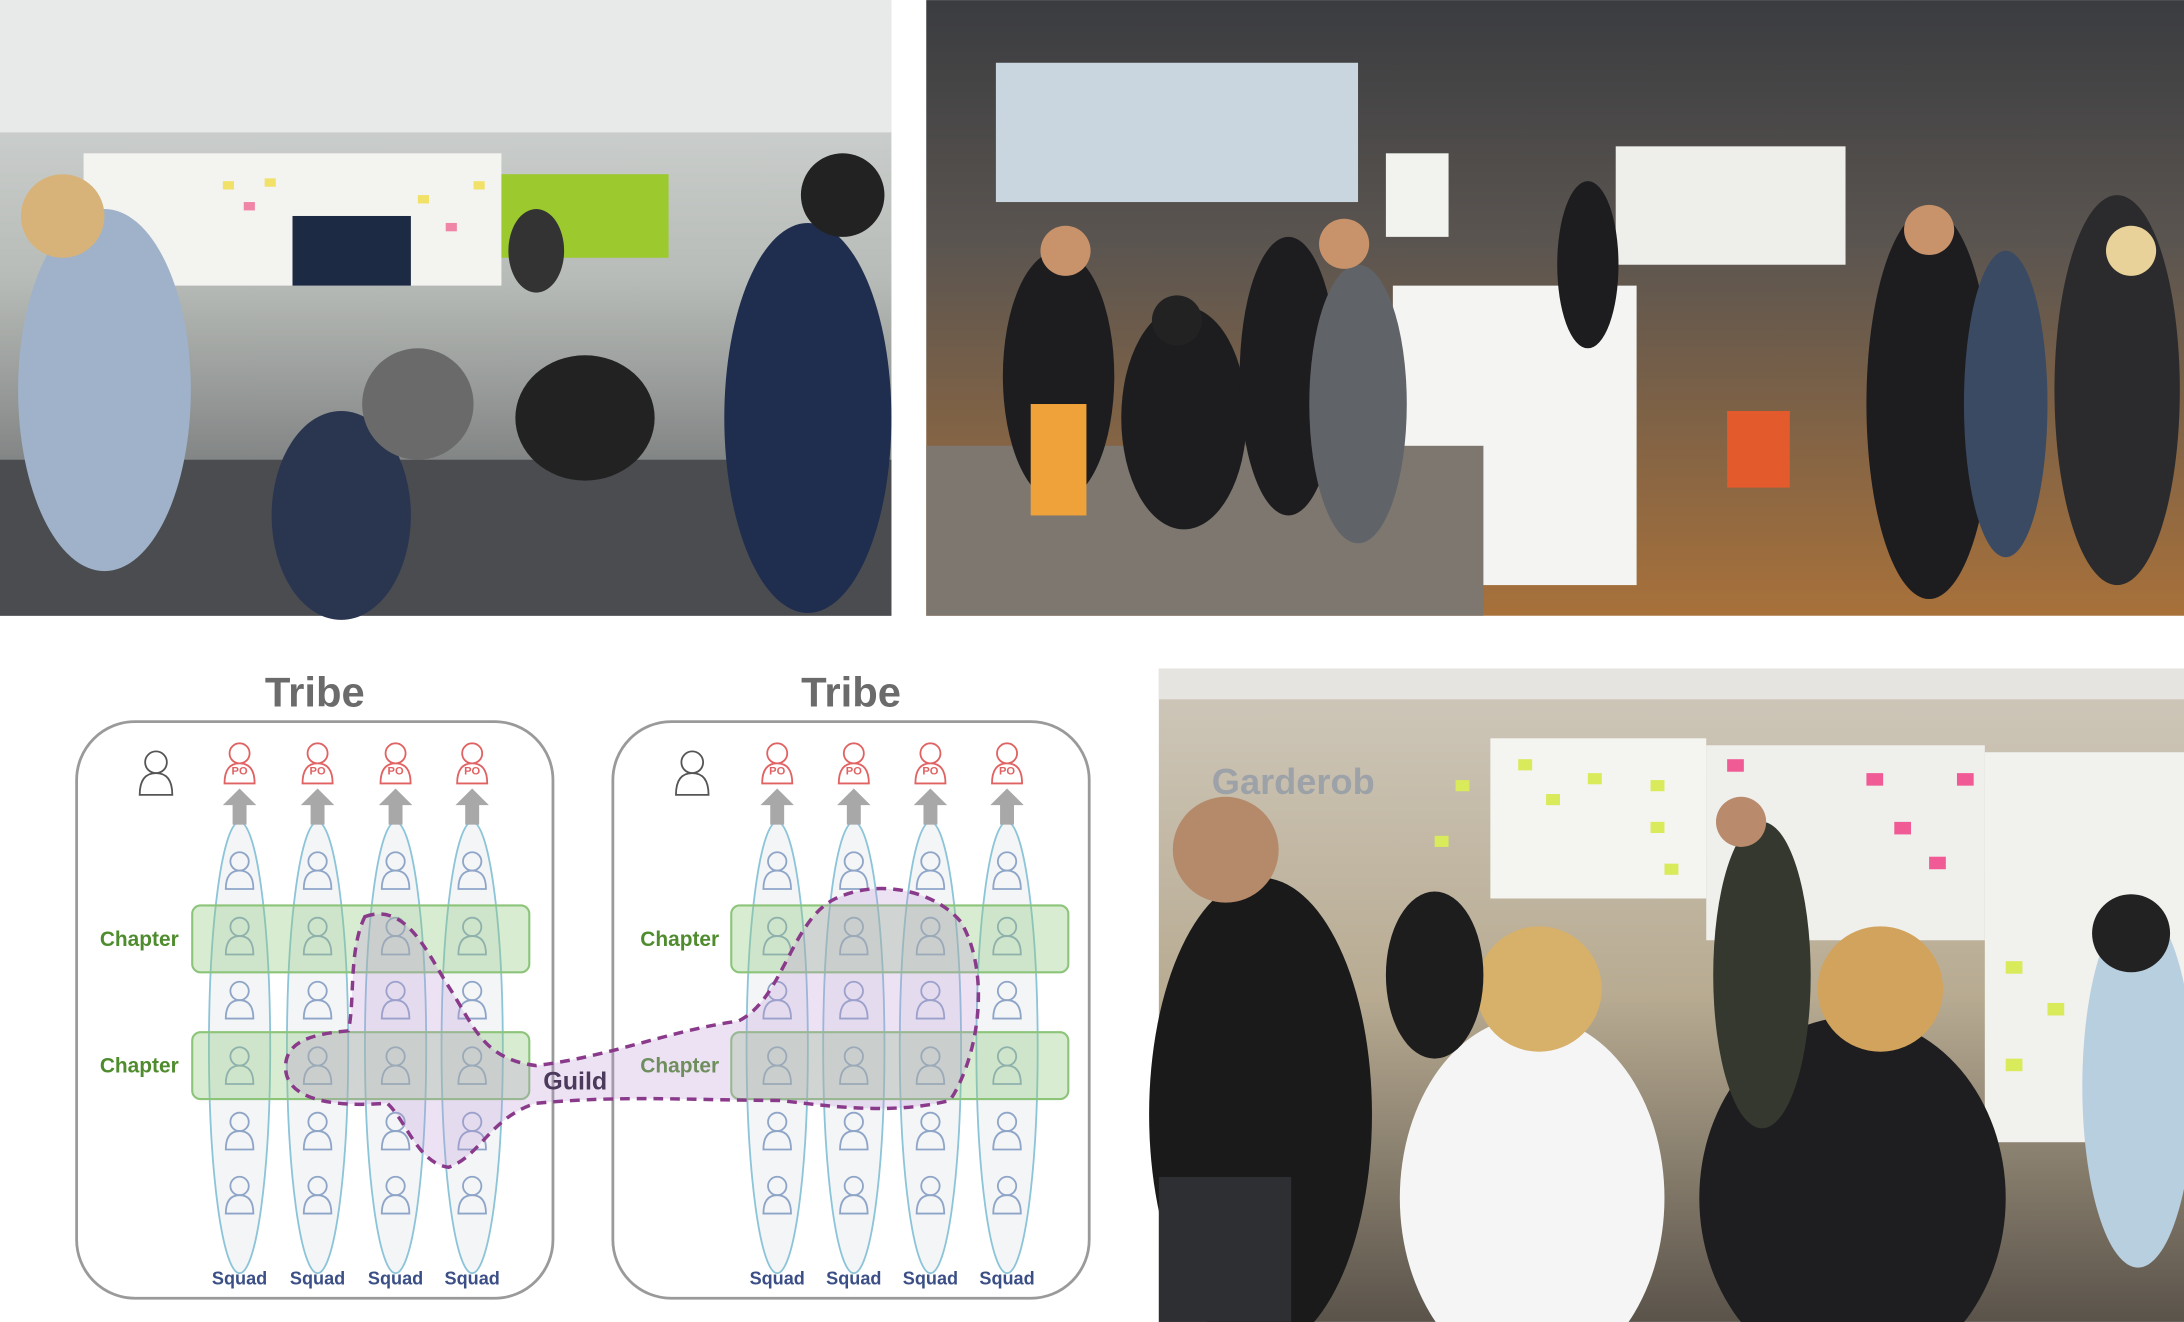 This screenshot has height=1322, width=2184. Describe the element at coordinates (575, 1081) in the screenshot. I see `guild-label: Guild` at that location.